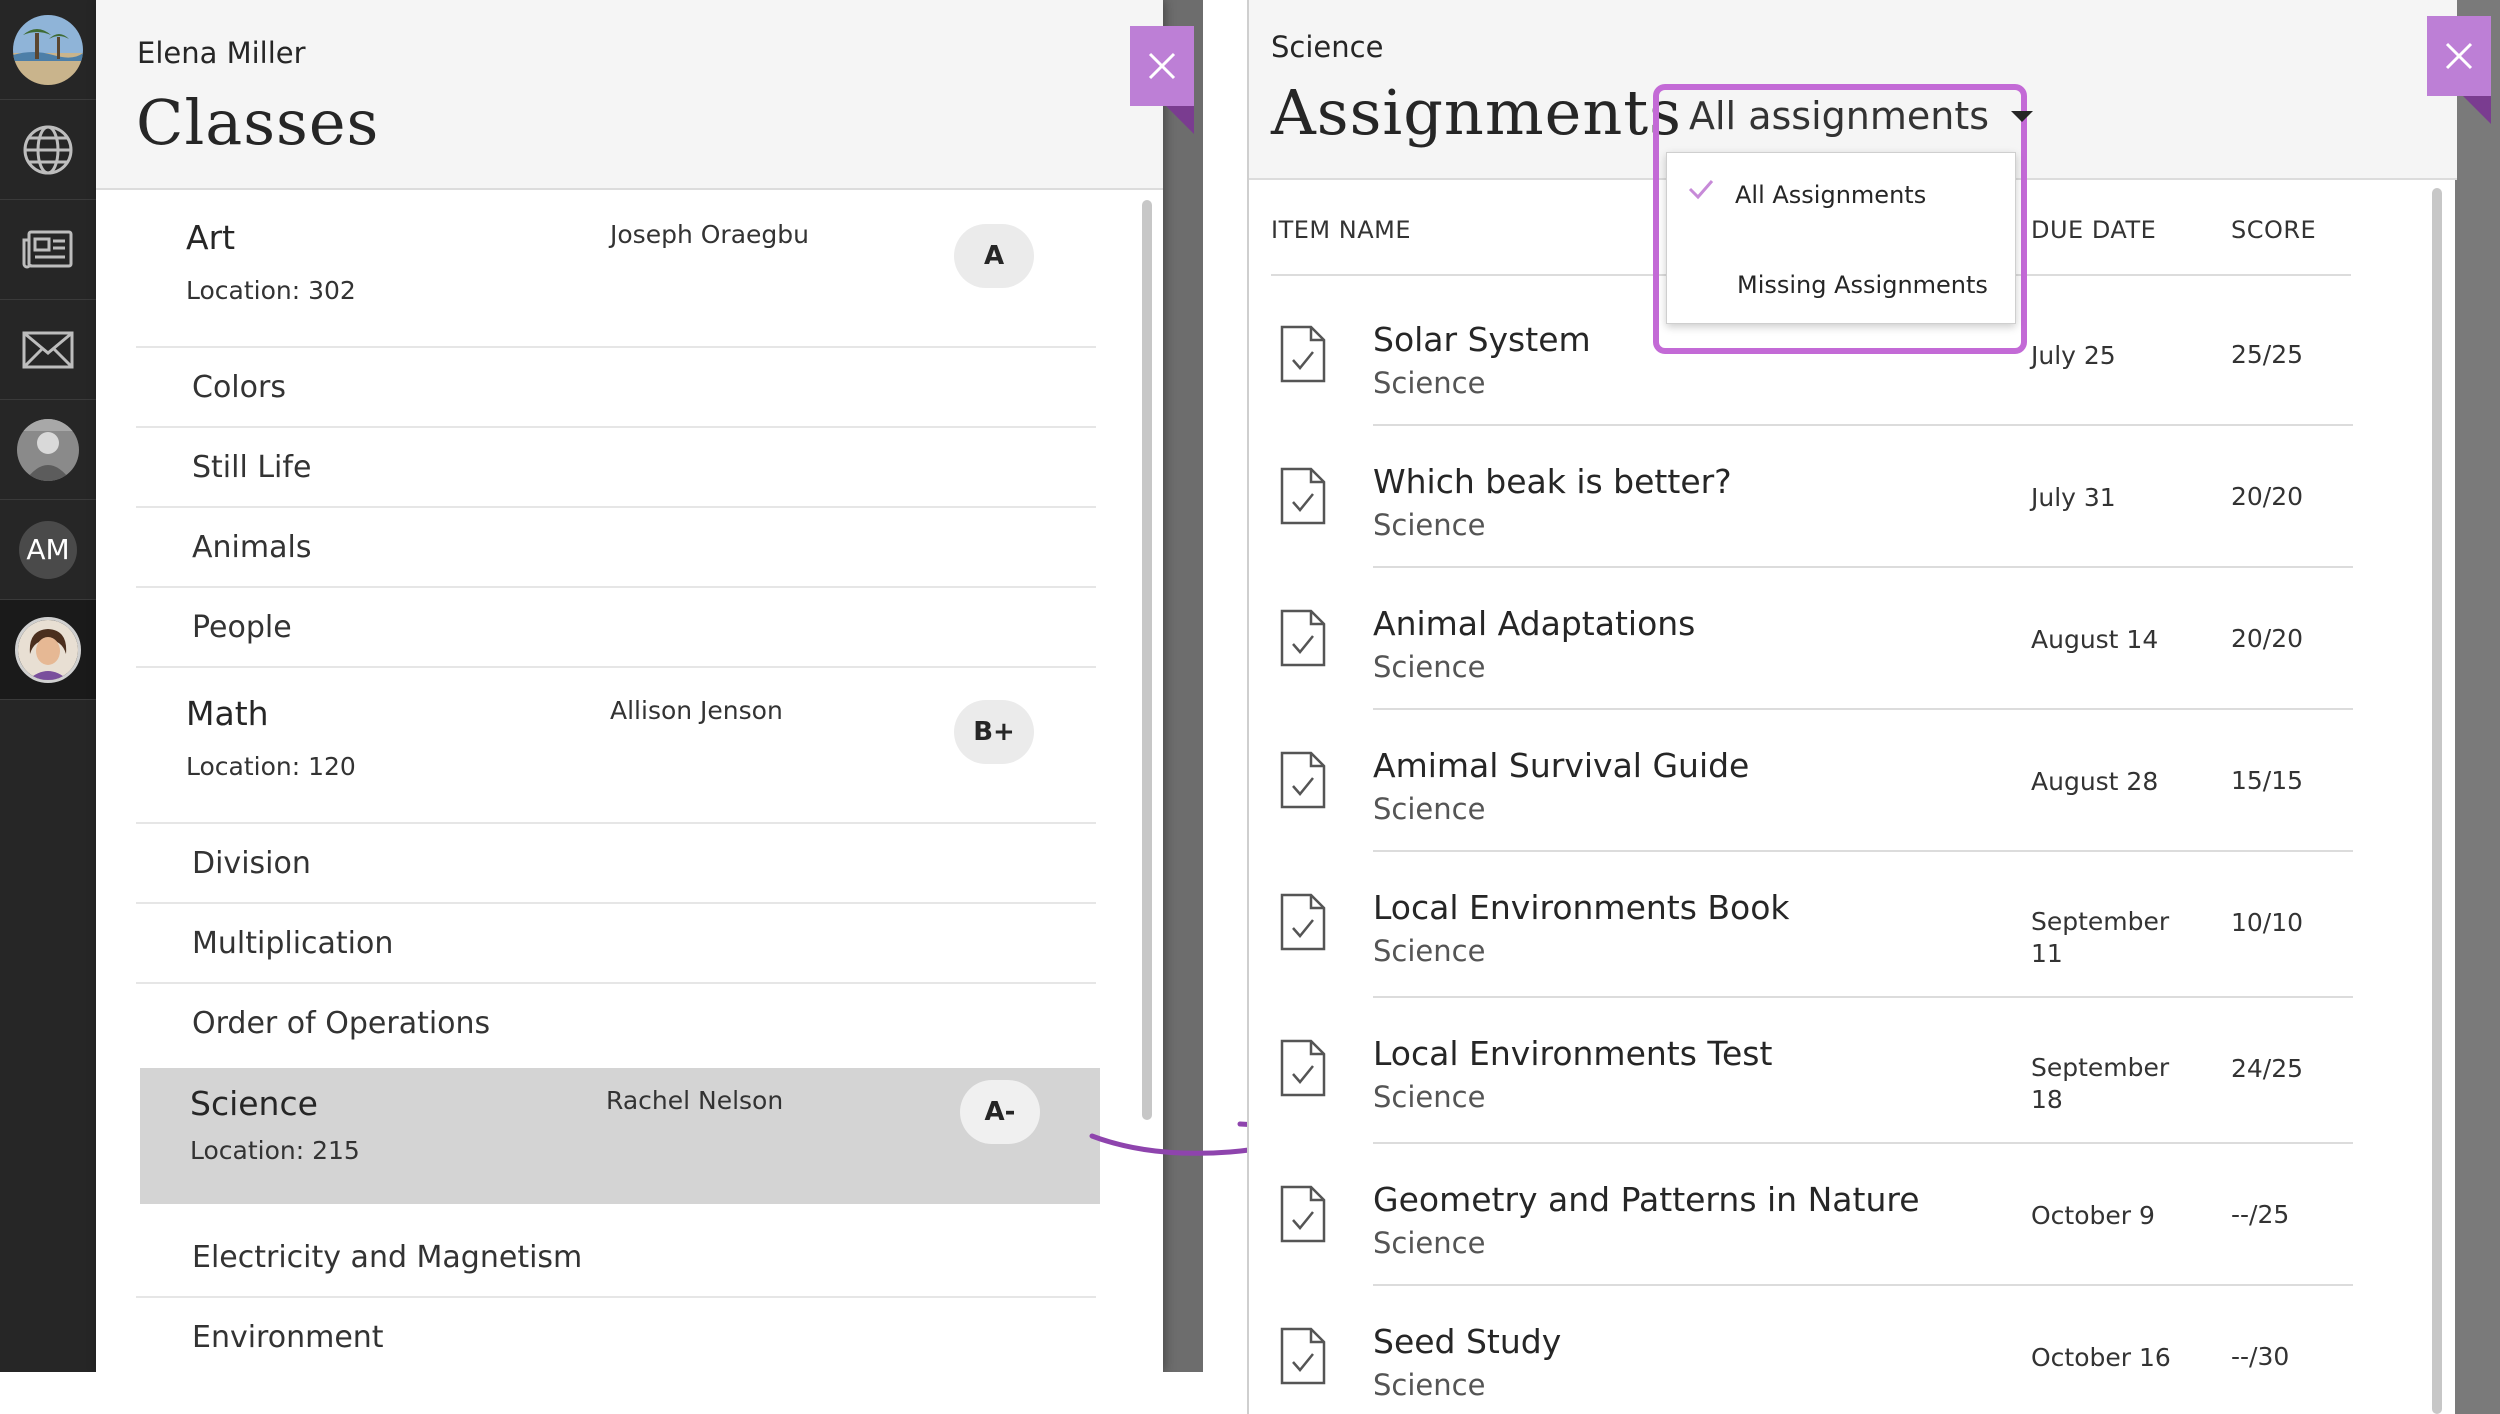 This screenshot has height=1414, width=2500. I want to click on menu-item-all-assignments: All Assignments, so click(1842, 195).